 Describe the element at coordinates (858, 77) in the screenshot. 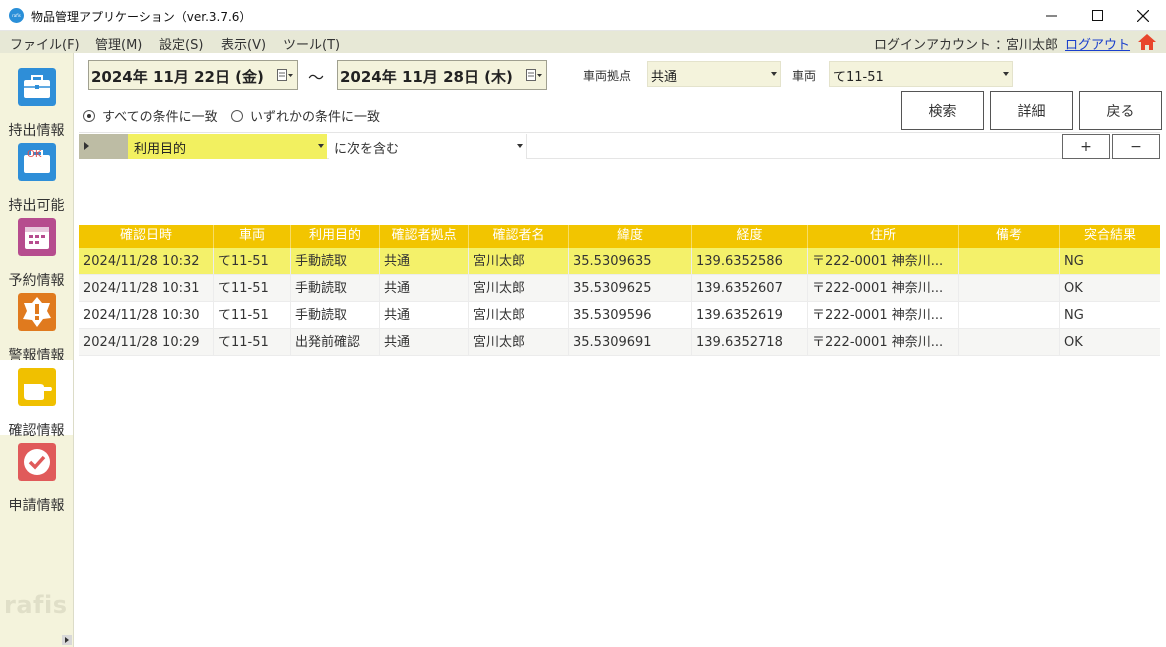

I see `vehicle-value: て11-51` at that location.